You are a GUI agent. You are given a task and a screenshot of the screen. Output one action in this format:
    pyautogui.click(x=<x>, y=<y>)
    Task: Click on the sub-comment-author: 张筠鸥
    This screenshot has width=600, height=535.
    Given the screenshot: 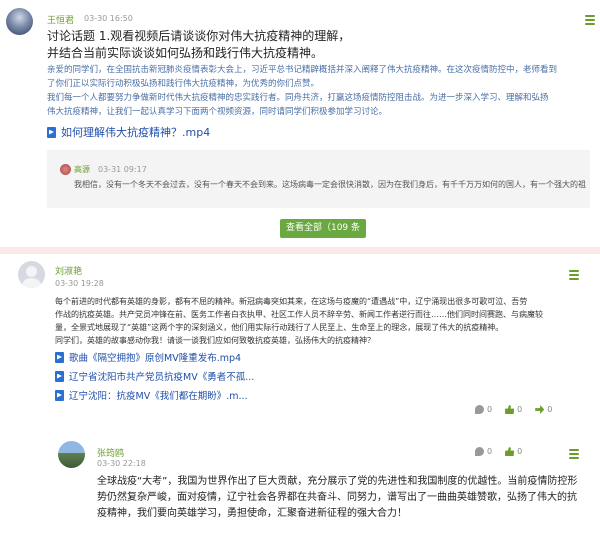 What is the action you would take?
    pyautogui.click(x=110, y=452)
    